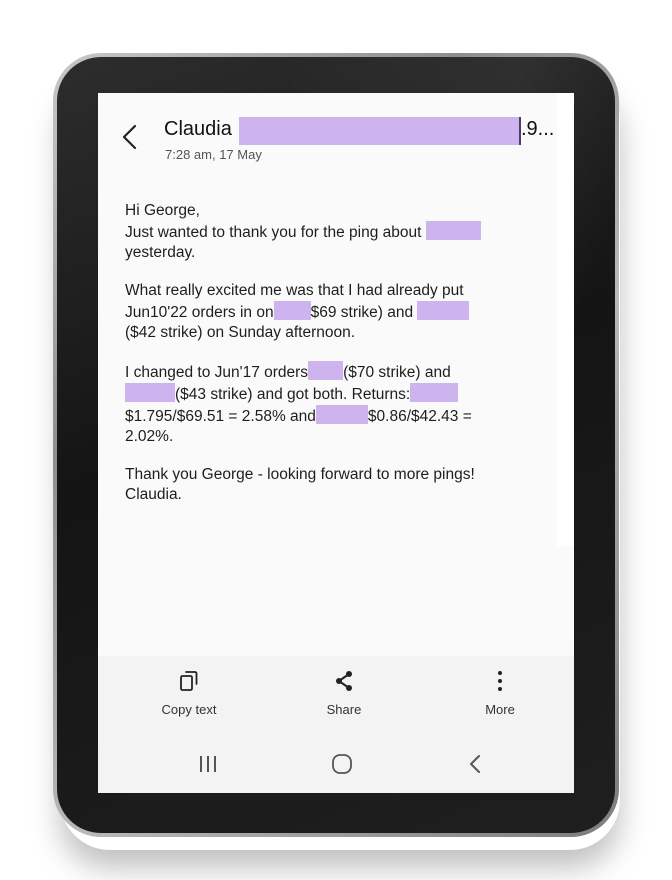 The width and height of the screenshot is (672, 880). Describe the element at coordinates (199, 312) in the screenshot. I see `body-text: Jun10'22 orders in on` at that location.